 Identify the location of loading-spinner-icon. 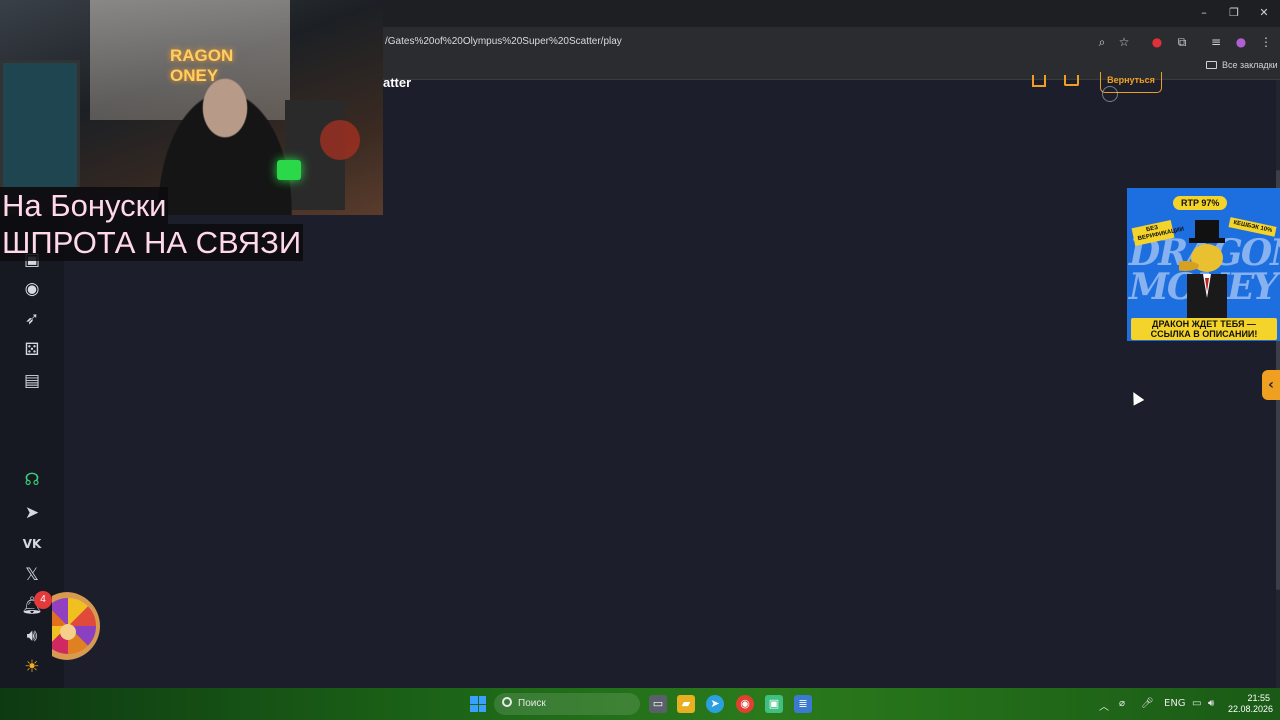
(1110, 94).